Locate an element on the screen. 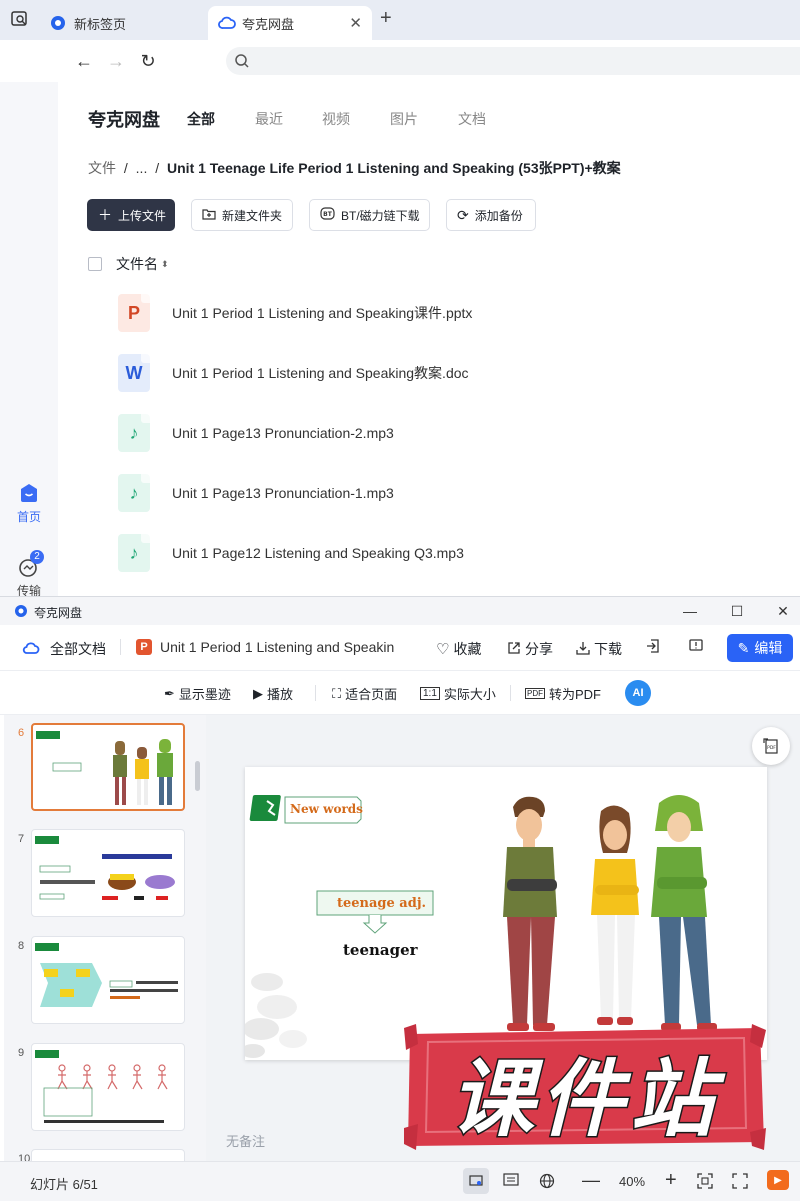 This screenshot has width=800, height=1201. ai-assistant-button: AI is located at coordinates (638, 693).